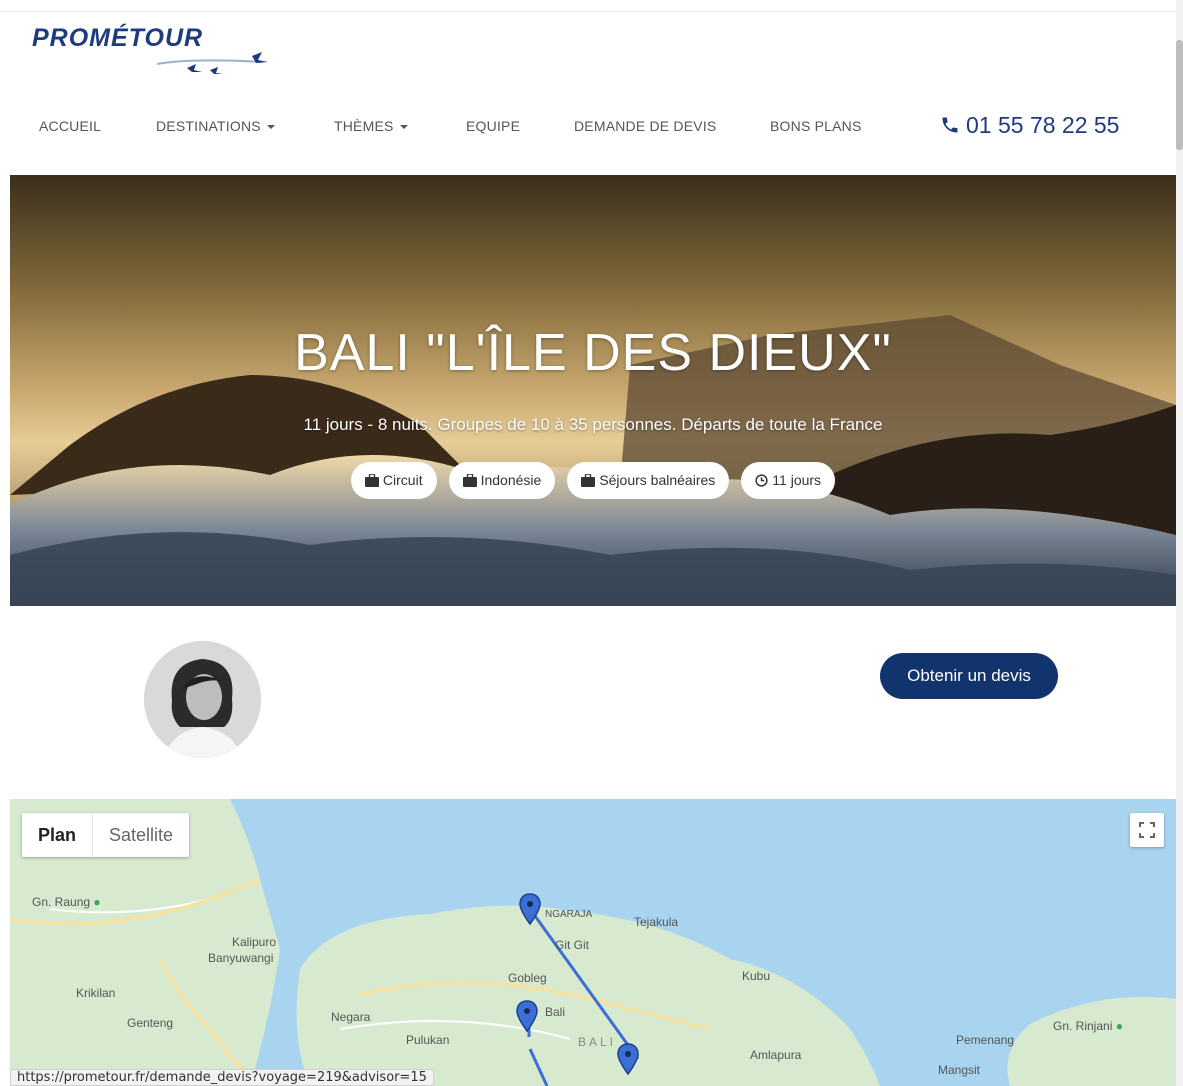 The image size is (1183, 1086). Describe the element at coordinates (241, 958) in the screenshot. I see `map-label-banyuwangi: Banyuwangi` at that location.